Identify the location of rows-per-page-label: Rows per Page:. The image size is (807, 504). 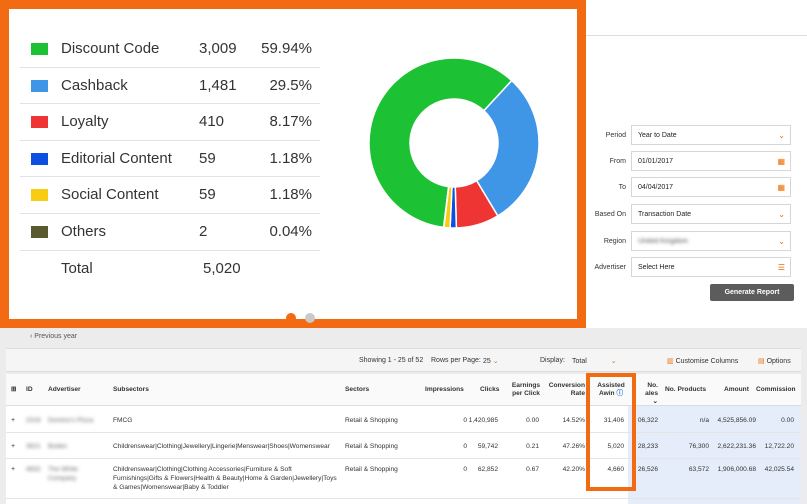
(456, 360).